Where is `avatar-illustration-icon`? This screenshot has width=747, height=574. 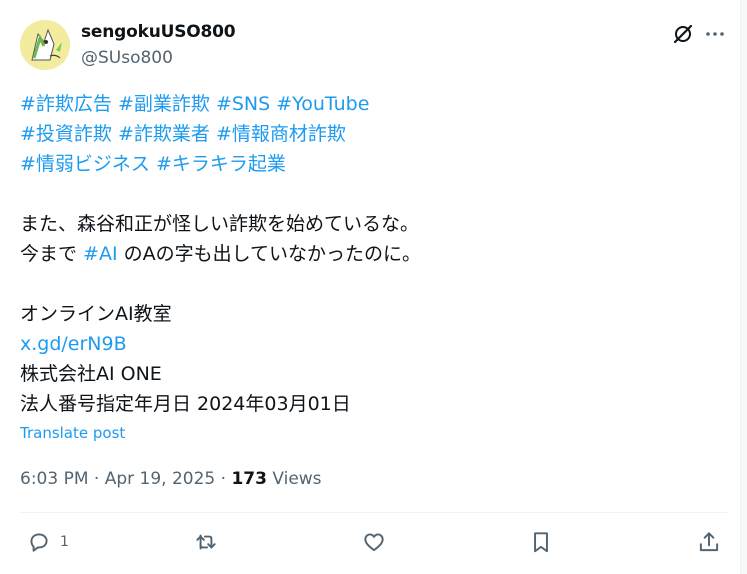
avatar-illustration-icon is located at coordinates (45, 45).